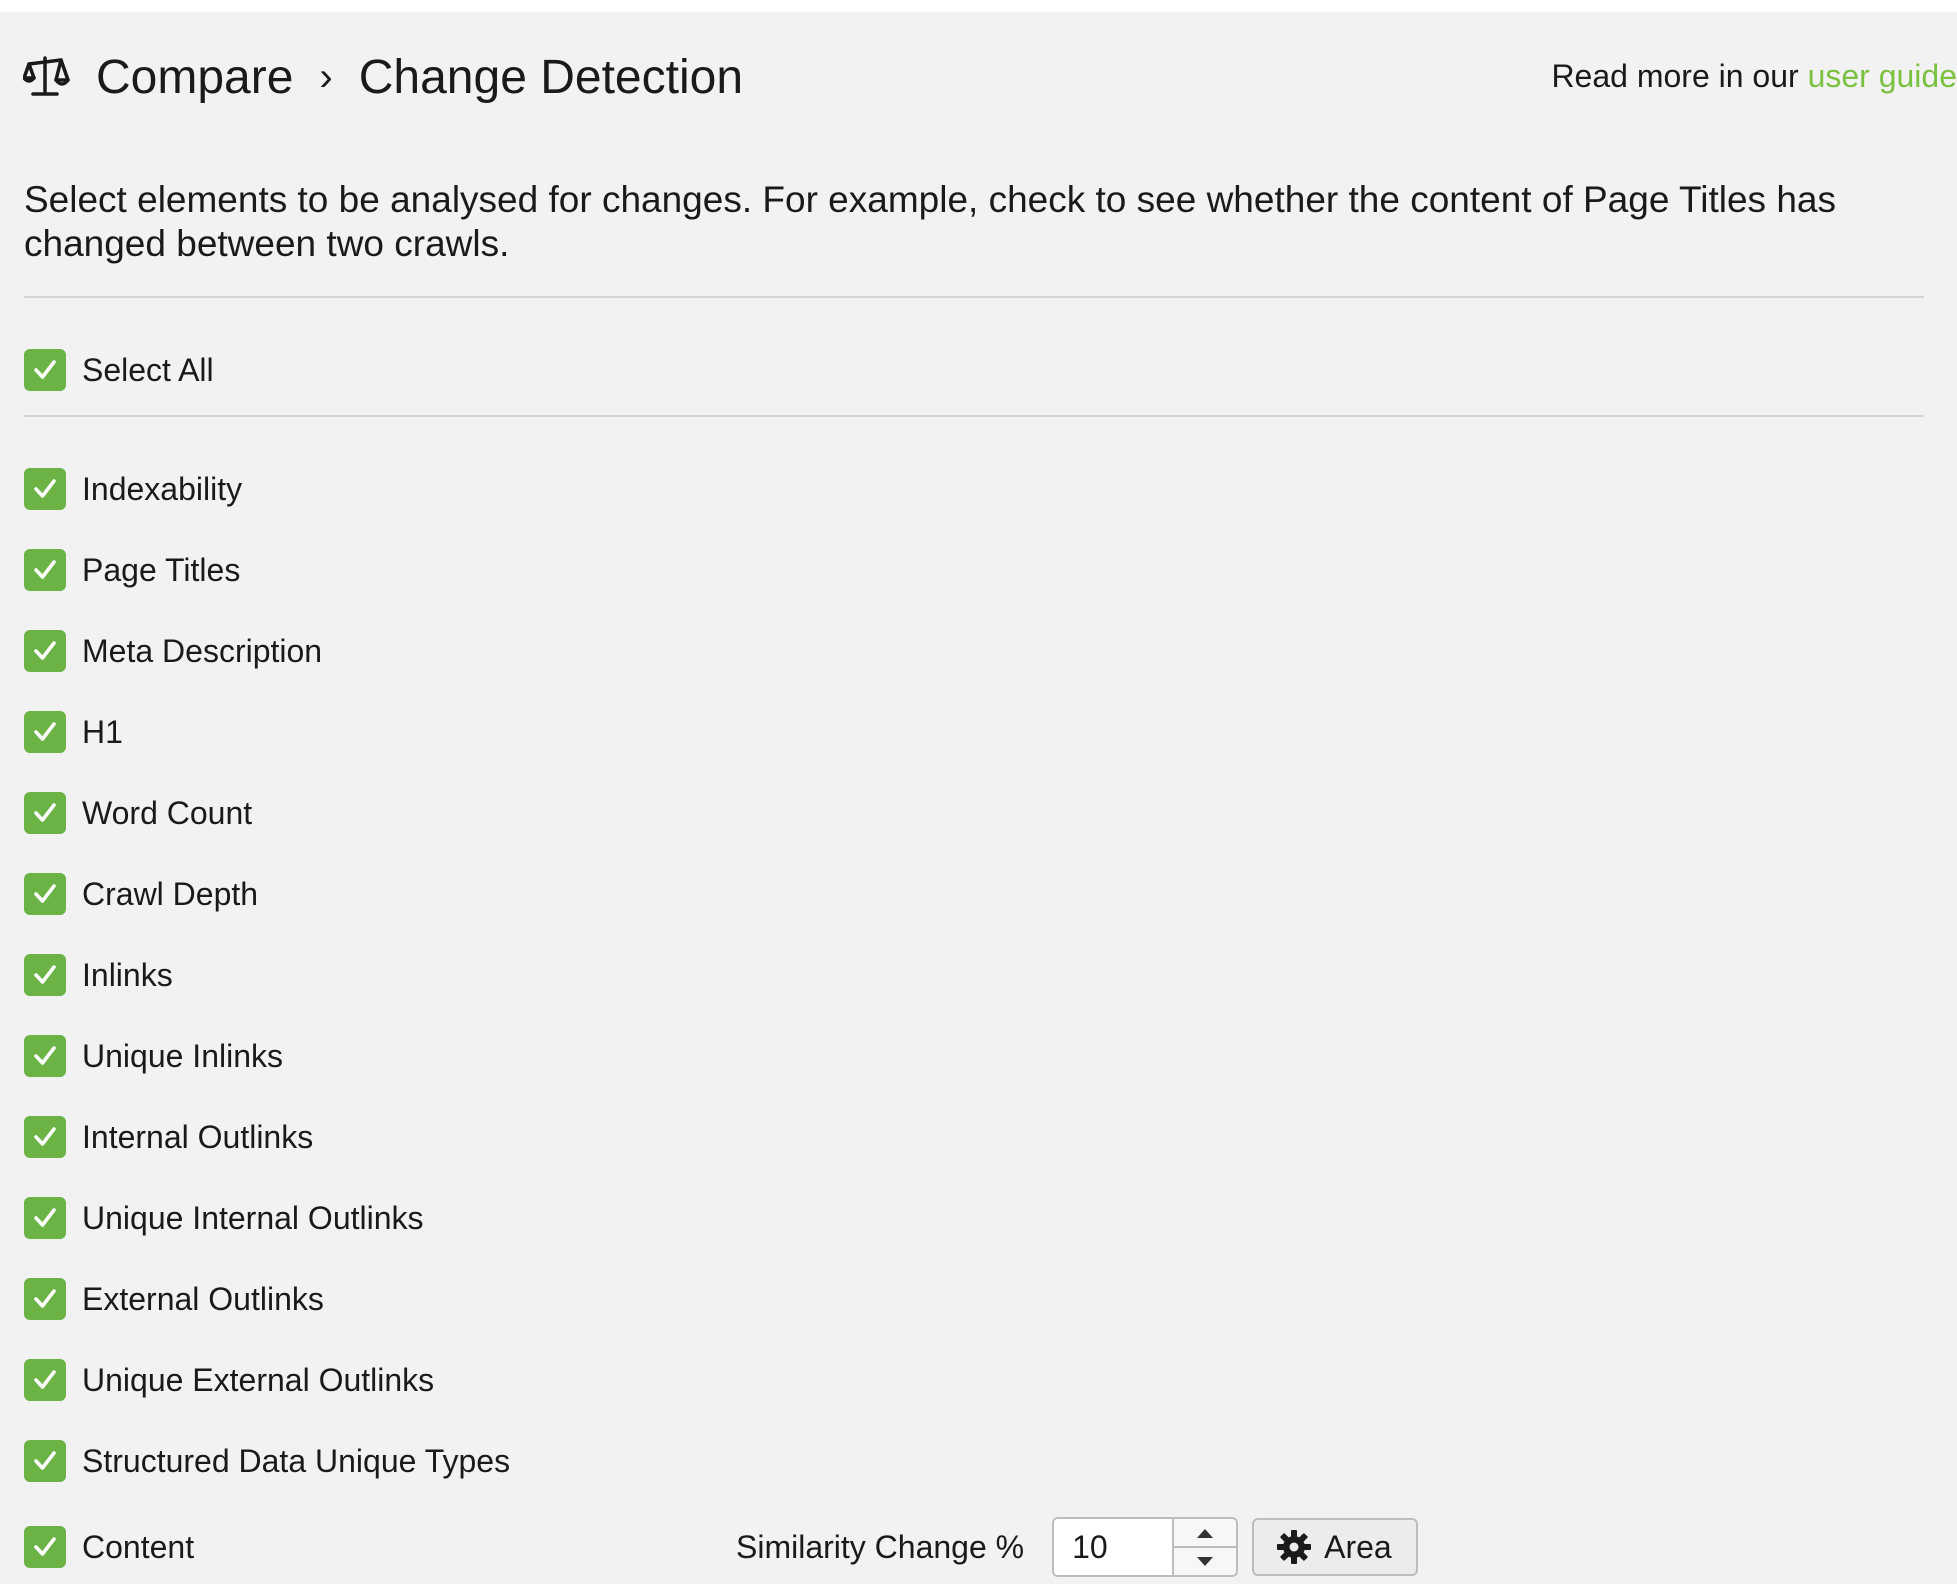 The height and width of the screenshot is (1584, 1957). Describe the element at coordinates (161, 569) in the screenshot. I see `element-checkbox-label: Page Titles` at that location.